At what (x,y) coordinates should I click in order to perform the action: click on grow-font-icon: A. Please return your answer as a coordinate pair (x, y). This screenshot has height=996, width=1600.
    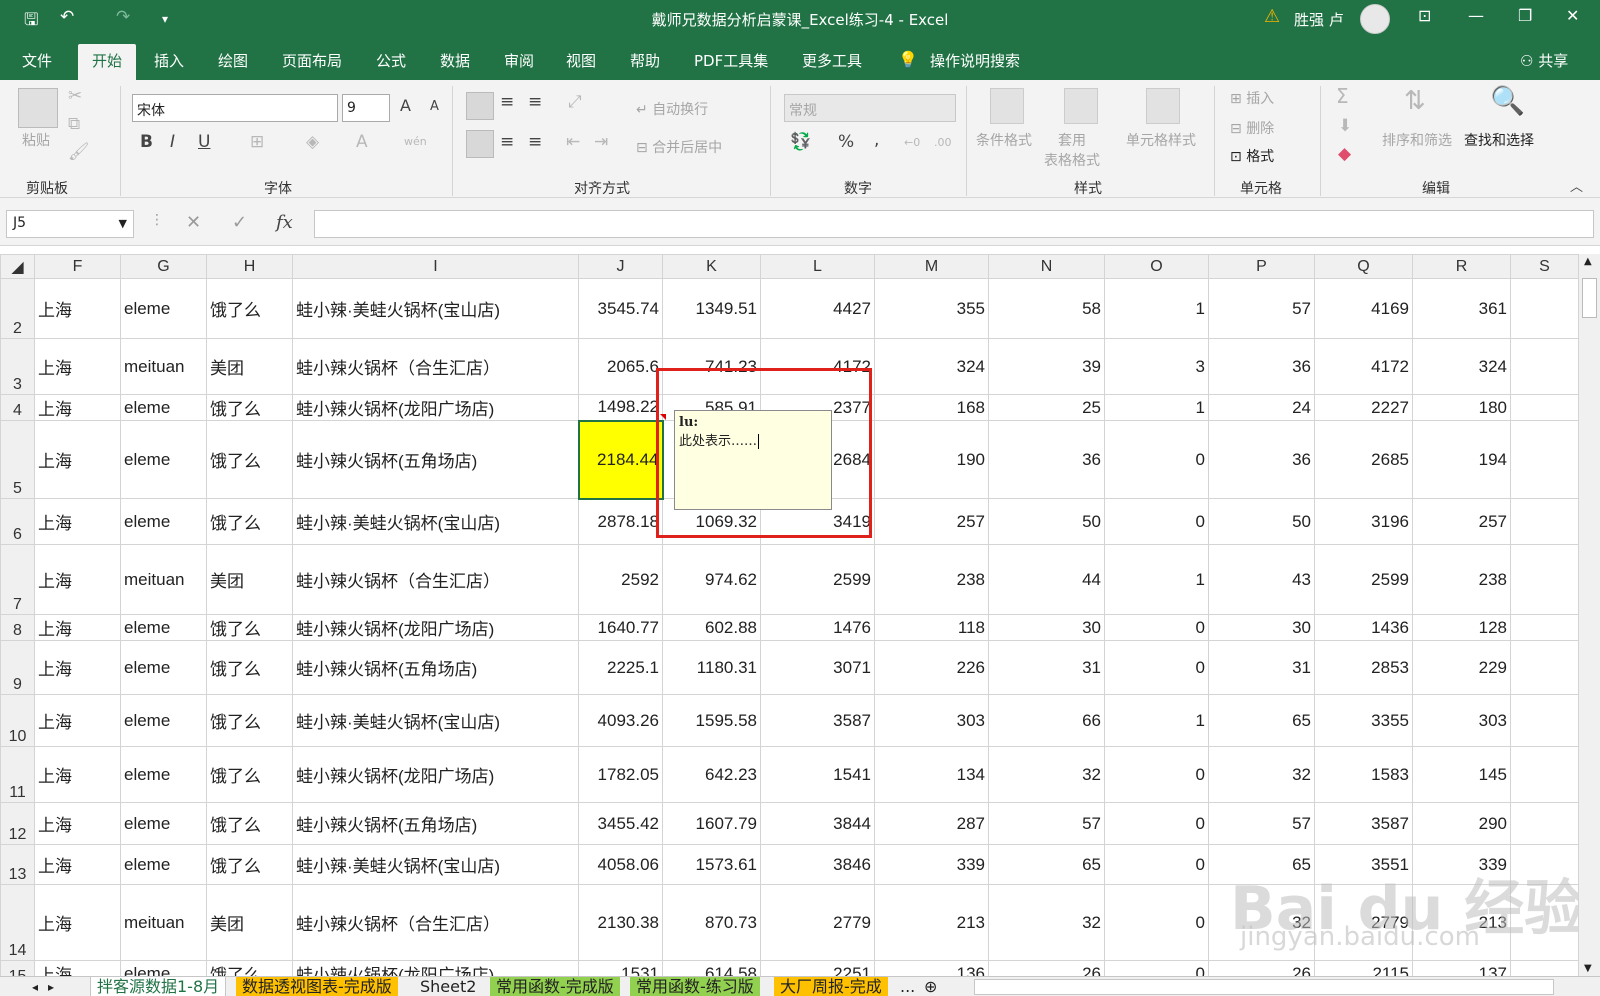
    Looking at the image, I should click on (405, 105).